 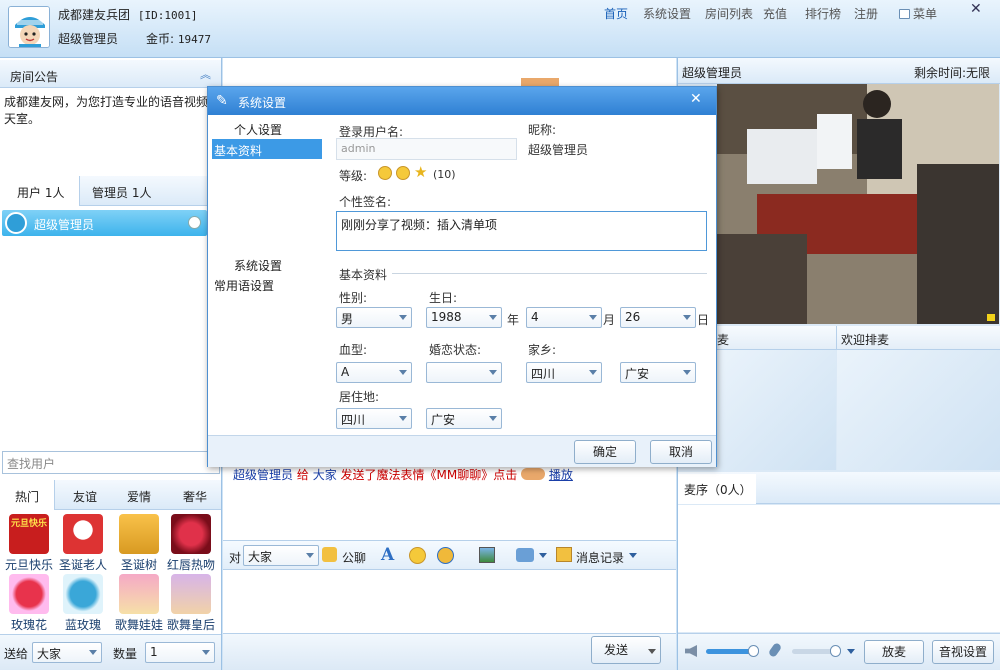 What do you see at coordinates (712, 73) in the screenshot?
I see `video-user-name: 超级管理员` at bounding box center [712, 73].